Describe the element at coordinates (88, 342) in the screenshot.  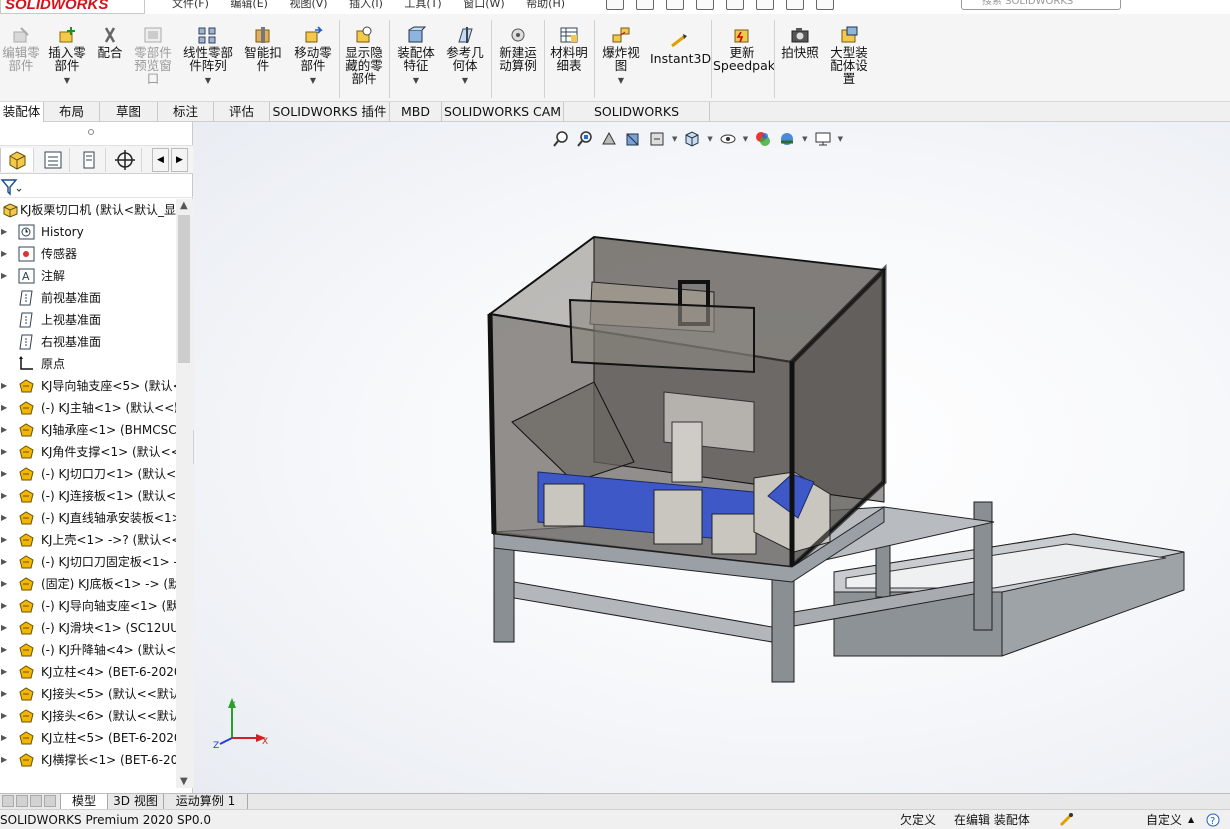
I see `tree-item: 右视基准面` at that location.